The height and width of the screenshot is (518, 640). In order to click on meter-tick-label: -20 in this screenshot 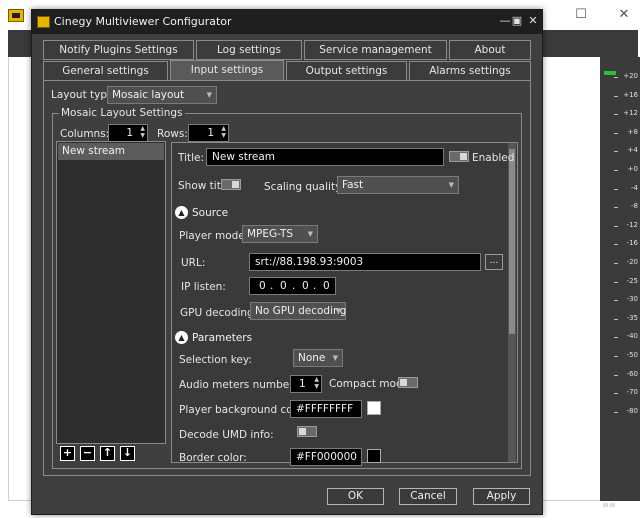, I will do `click(627, 262)`.